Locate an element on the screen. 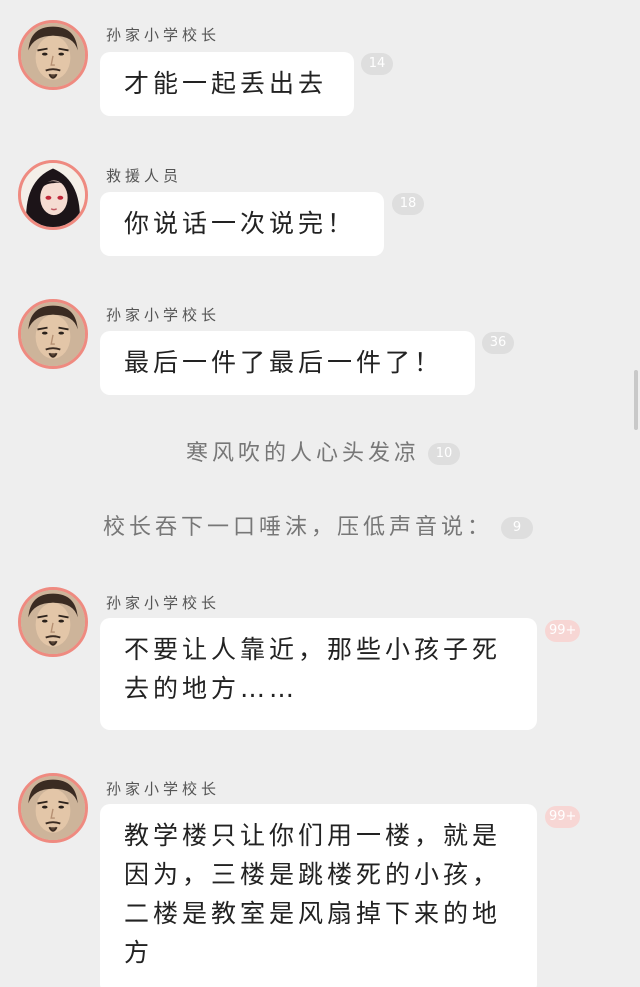 Image resolution: width=640 pixels, height=987 pixels. comment-count-badge: 9 is located at coordinates (517, 528).